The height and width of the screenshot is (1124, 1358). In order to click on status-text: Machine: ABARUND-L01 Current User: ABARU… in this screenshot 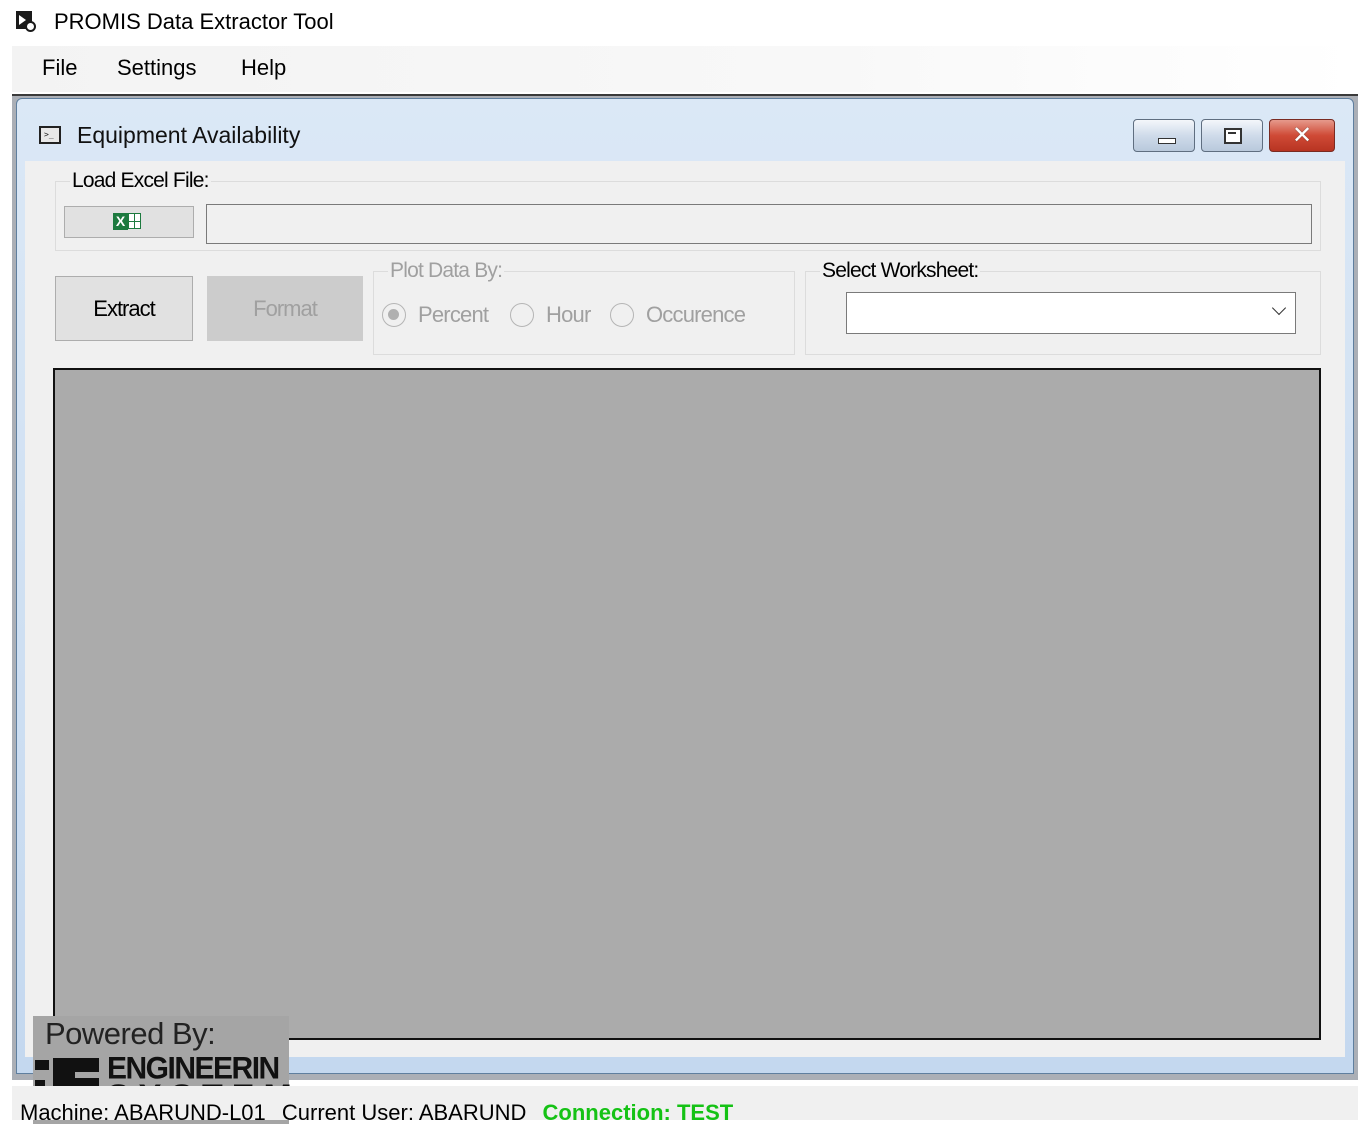, I will do `click(376, 1110)`.